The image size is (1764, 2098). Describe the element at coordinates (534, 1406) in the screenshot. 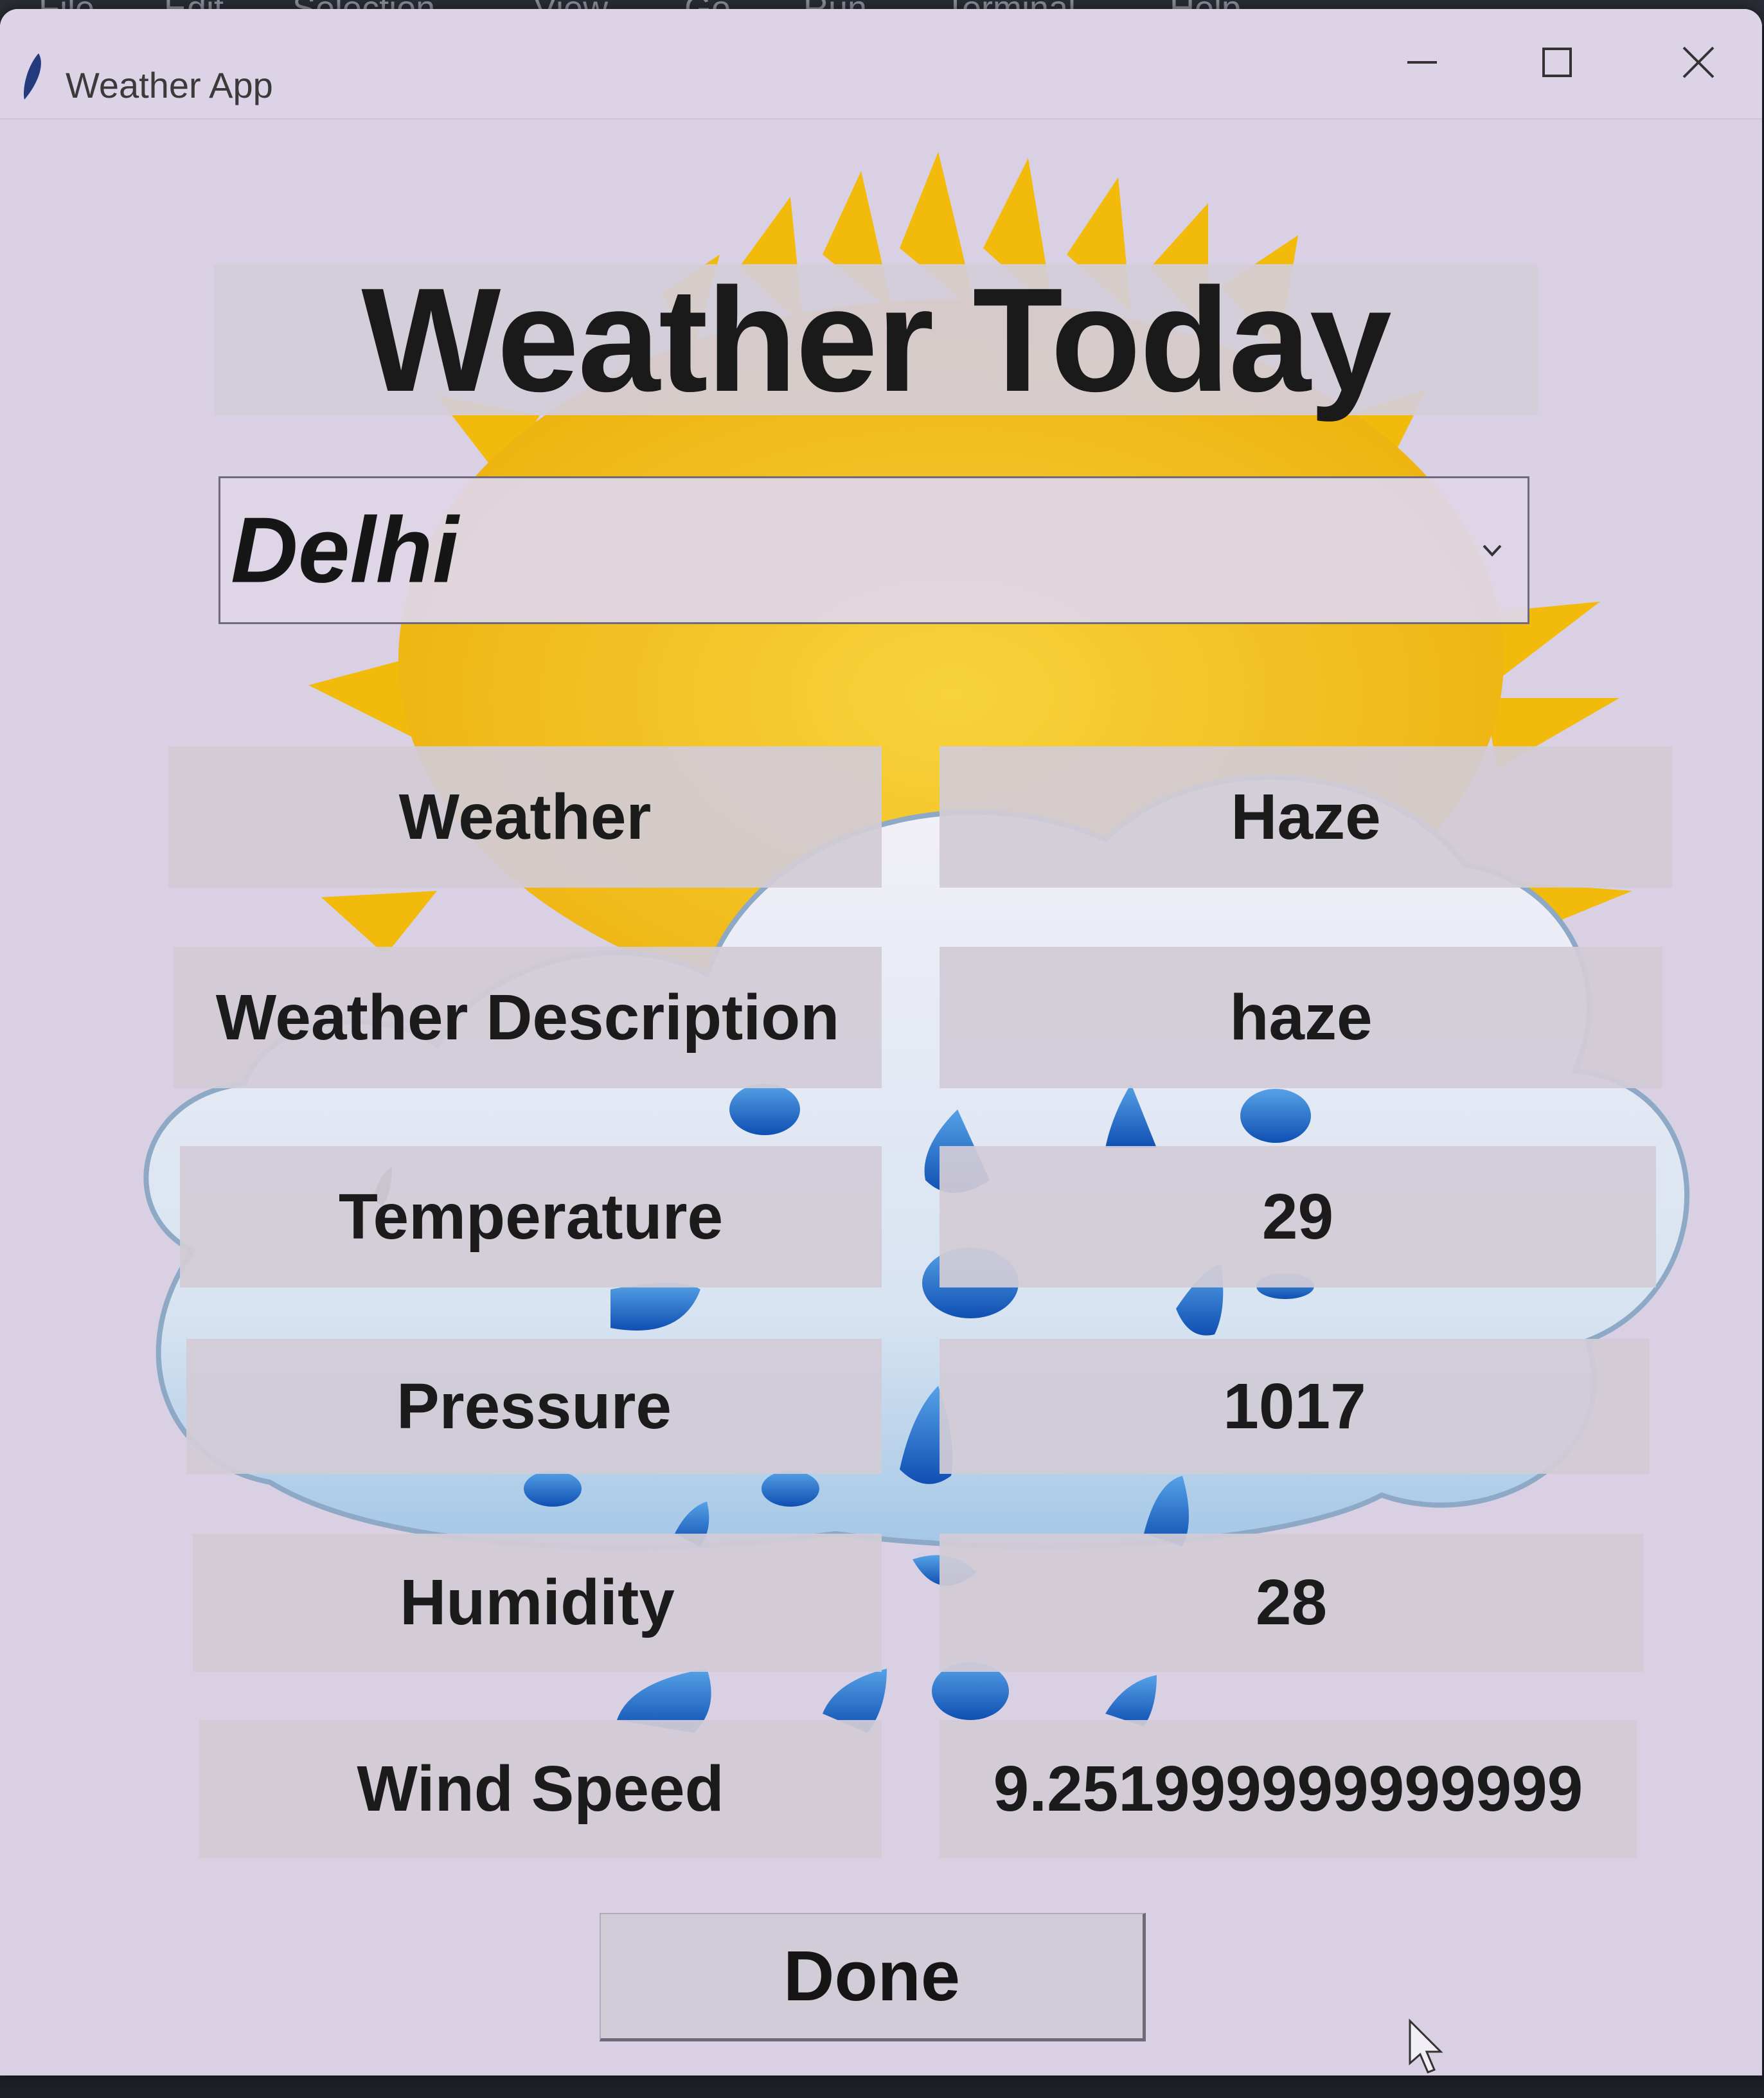

I see `pressure-label: Pressure` at that location.